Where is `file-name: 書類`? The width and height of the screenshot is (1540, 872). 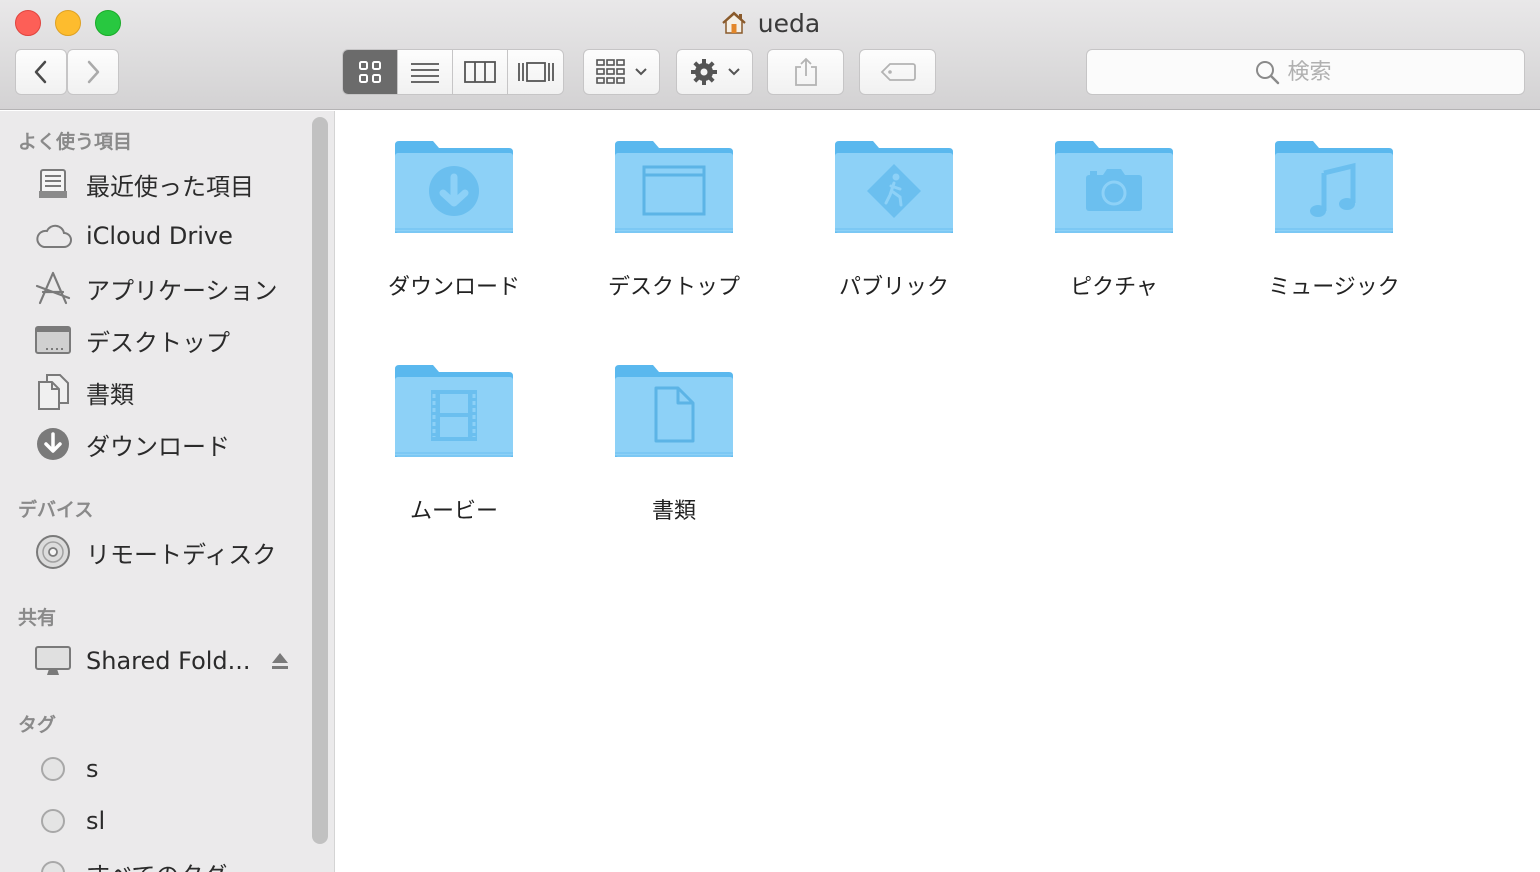
file-name: 書類 is located at coordinates (673, 511).